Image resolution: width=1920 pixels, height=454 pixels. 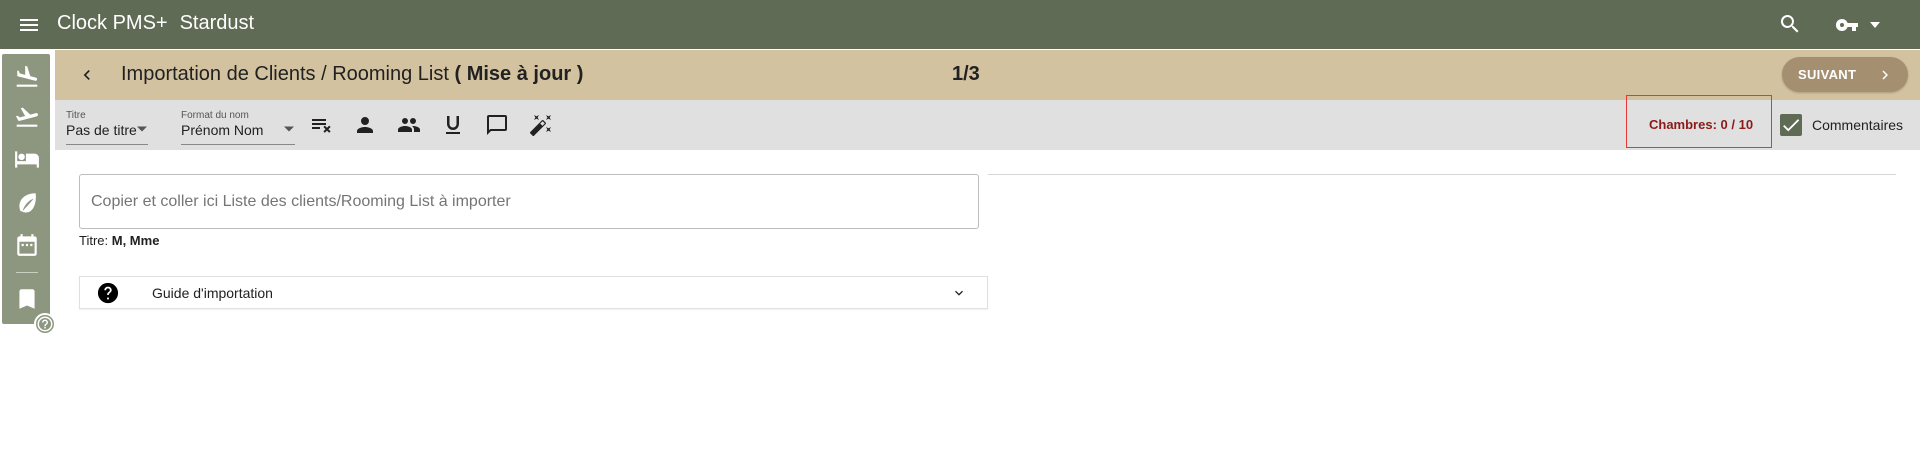 I want to click on preview-divider, so click(x=1442, y=174).